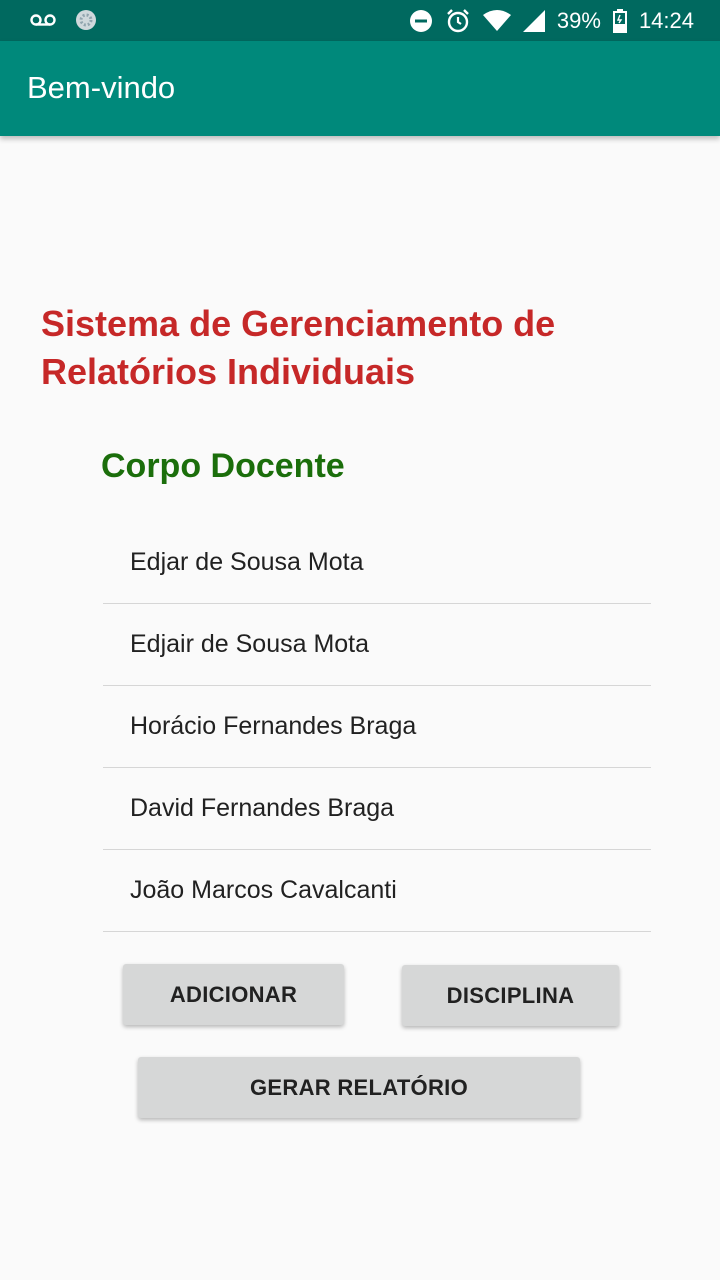  I want to click on teacher-list-item: Edjar de Sousa Mota, so click(377, 563).